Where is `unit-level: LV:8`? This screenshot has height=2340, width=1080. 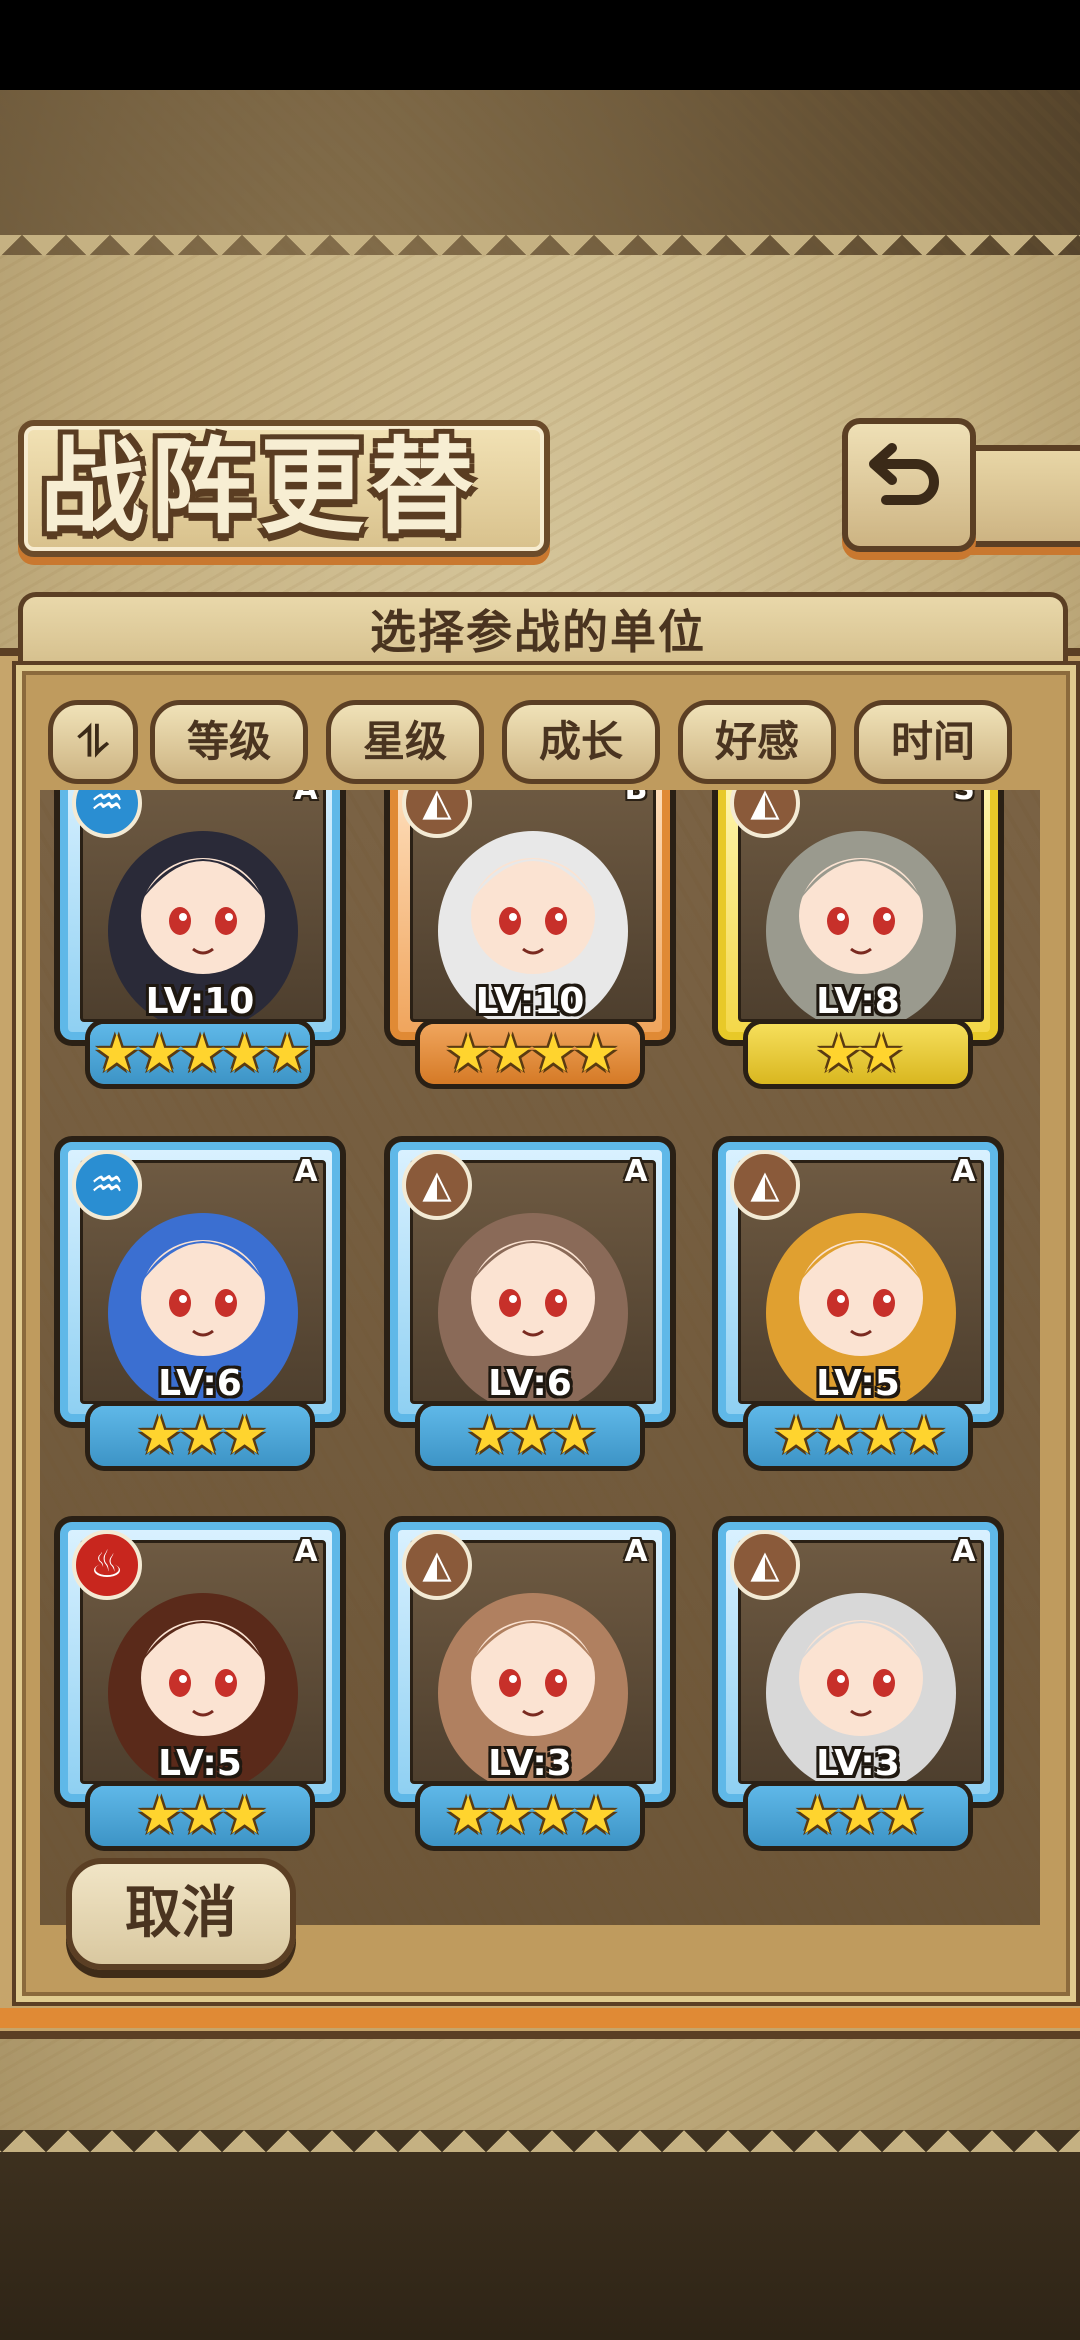
unit-level: LV:8 is located at coordinates (858, 1001).